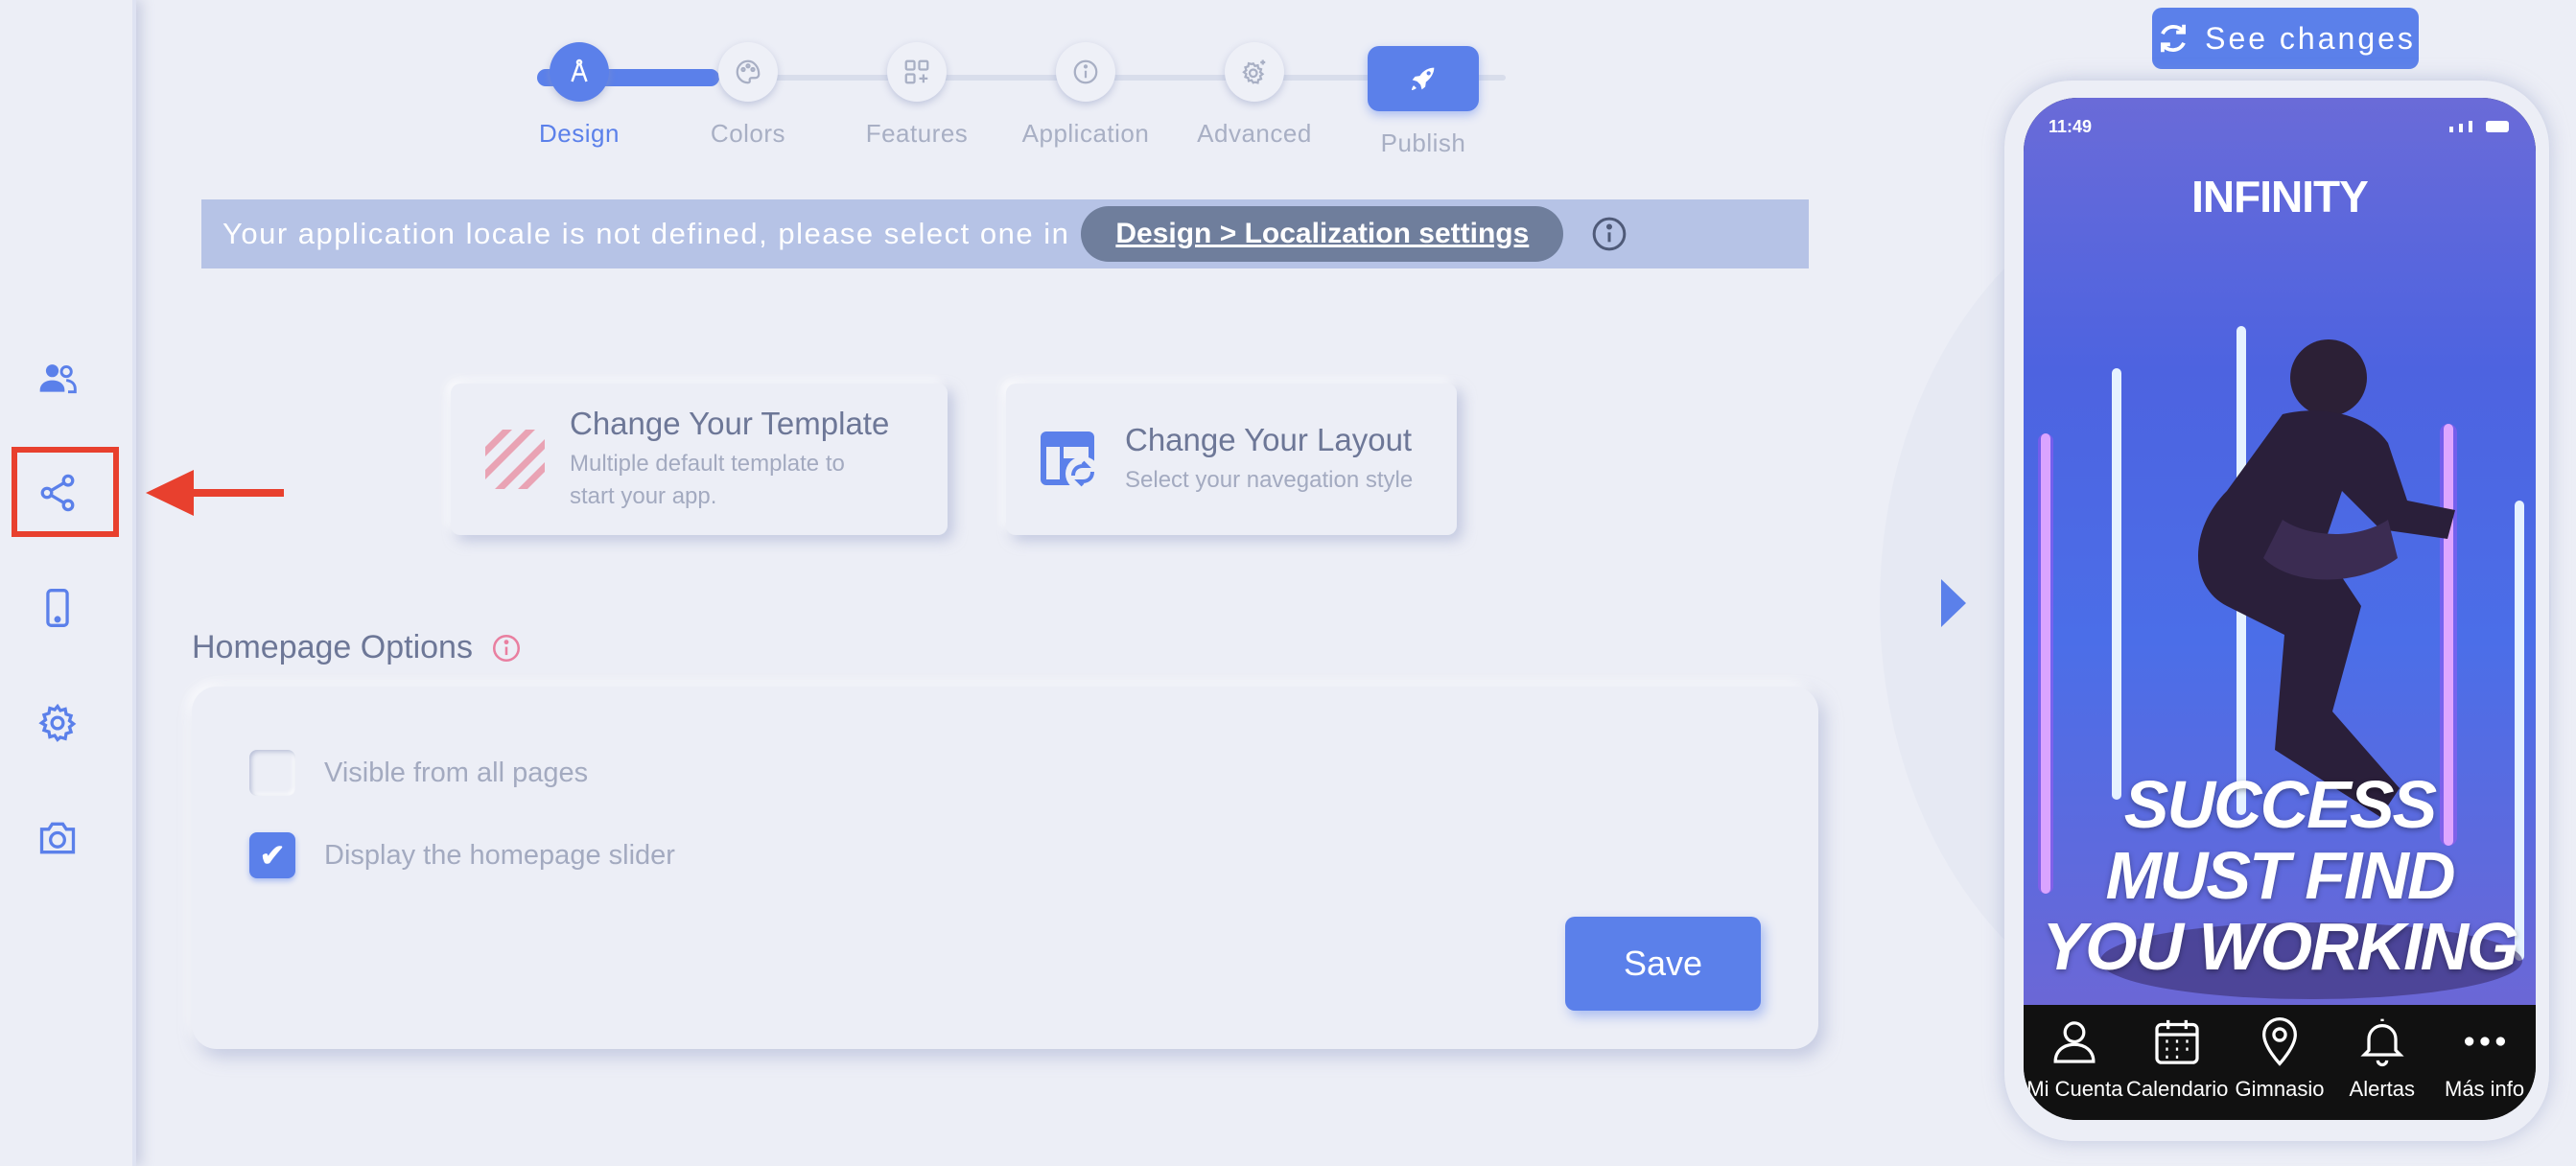 The height and width of the screenshot is (1166, 2576). I want to click on tab-gimnasio: Gimnasio, so click(2280, 1062).